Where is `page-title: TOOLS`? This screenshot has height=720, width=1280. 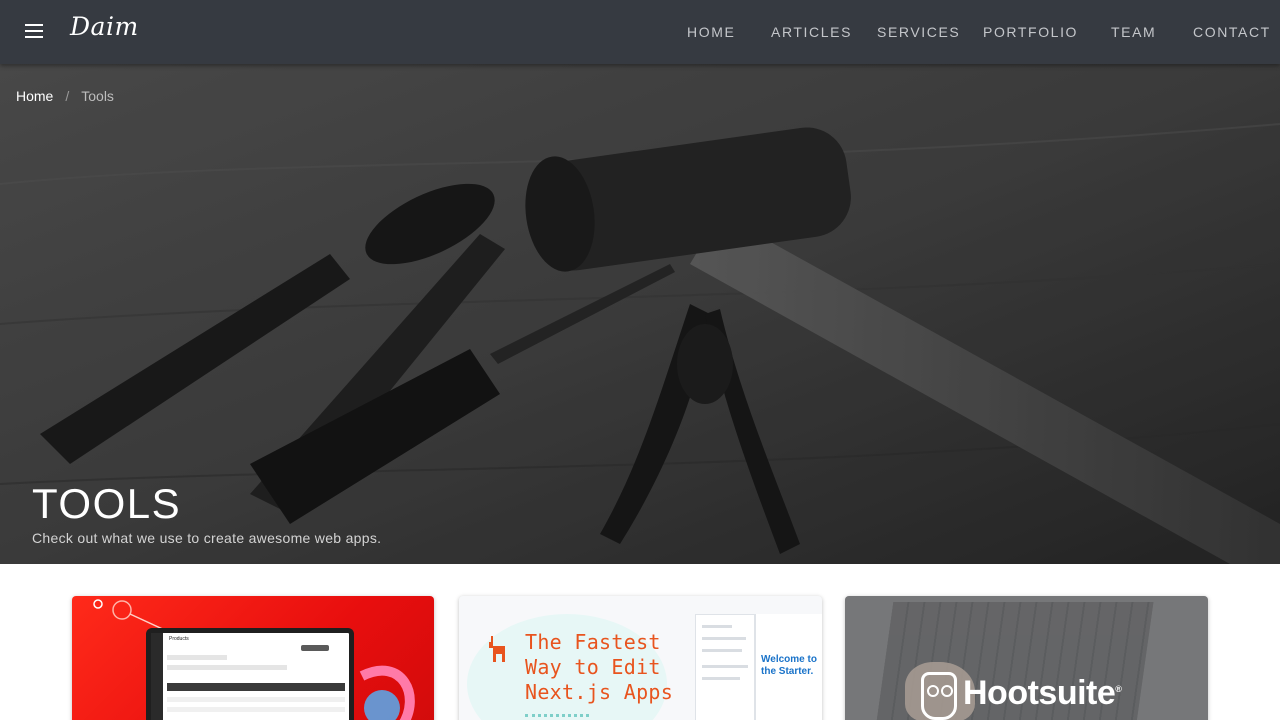
page-title: TOOLS is located at coordinates (107, 503).